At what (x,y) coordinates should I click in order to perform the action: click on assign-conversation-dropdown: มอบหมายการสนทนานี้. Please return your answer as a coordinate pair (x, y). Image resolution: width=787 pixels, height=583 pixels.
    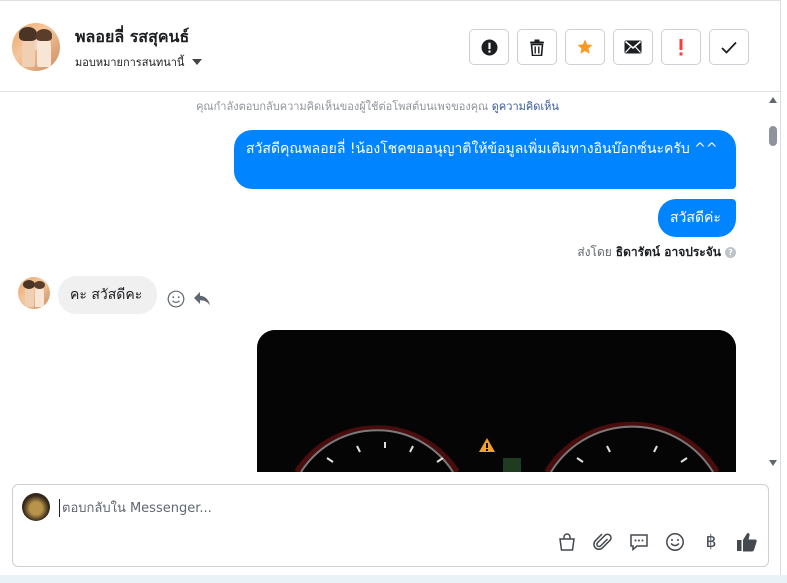
    Looking at the image, I should click on (139, 62).